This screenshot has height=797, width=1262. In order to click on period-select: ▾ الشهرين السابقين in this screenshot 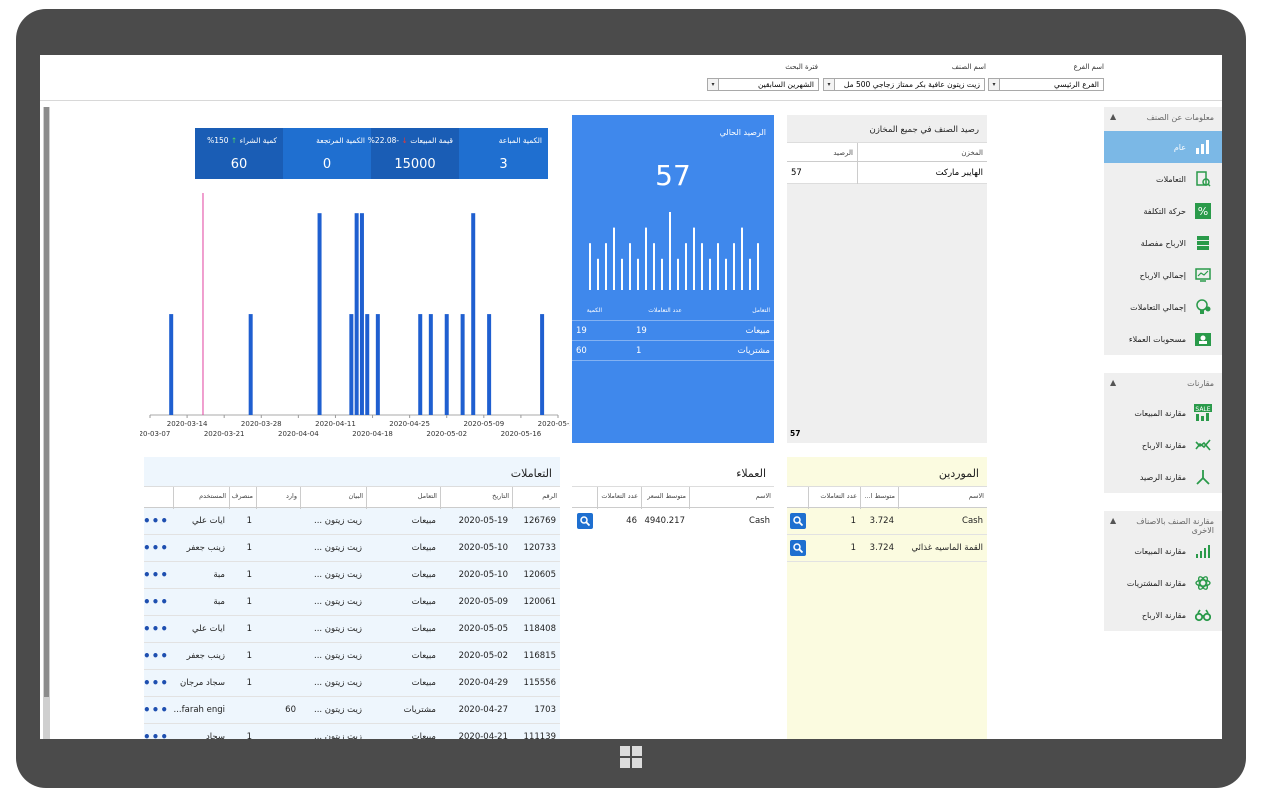, I will do `click(763, 84)`.